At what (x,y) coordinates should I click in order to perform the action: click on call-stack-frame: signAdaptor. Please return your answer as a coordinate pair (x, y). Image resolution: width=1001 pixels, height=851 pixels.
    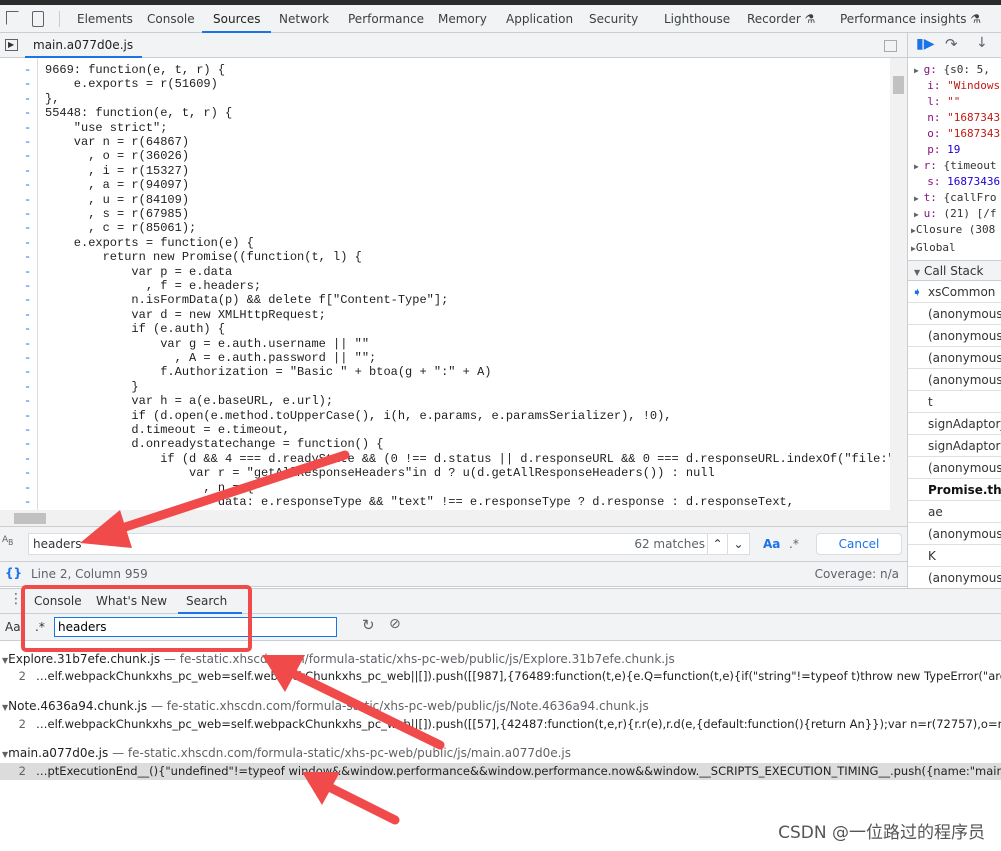
    Looking at the image, I should click on (954, 446).